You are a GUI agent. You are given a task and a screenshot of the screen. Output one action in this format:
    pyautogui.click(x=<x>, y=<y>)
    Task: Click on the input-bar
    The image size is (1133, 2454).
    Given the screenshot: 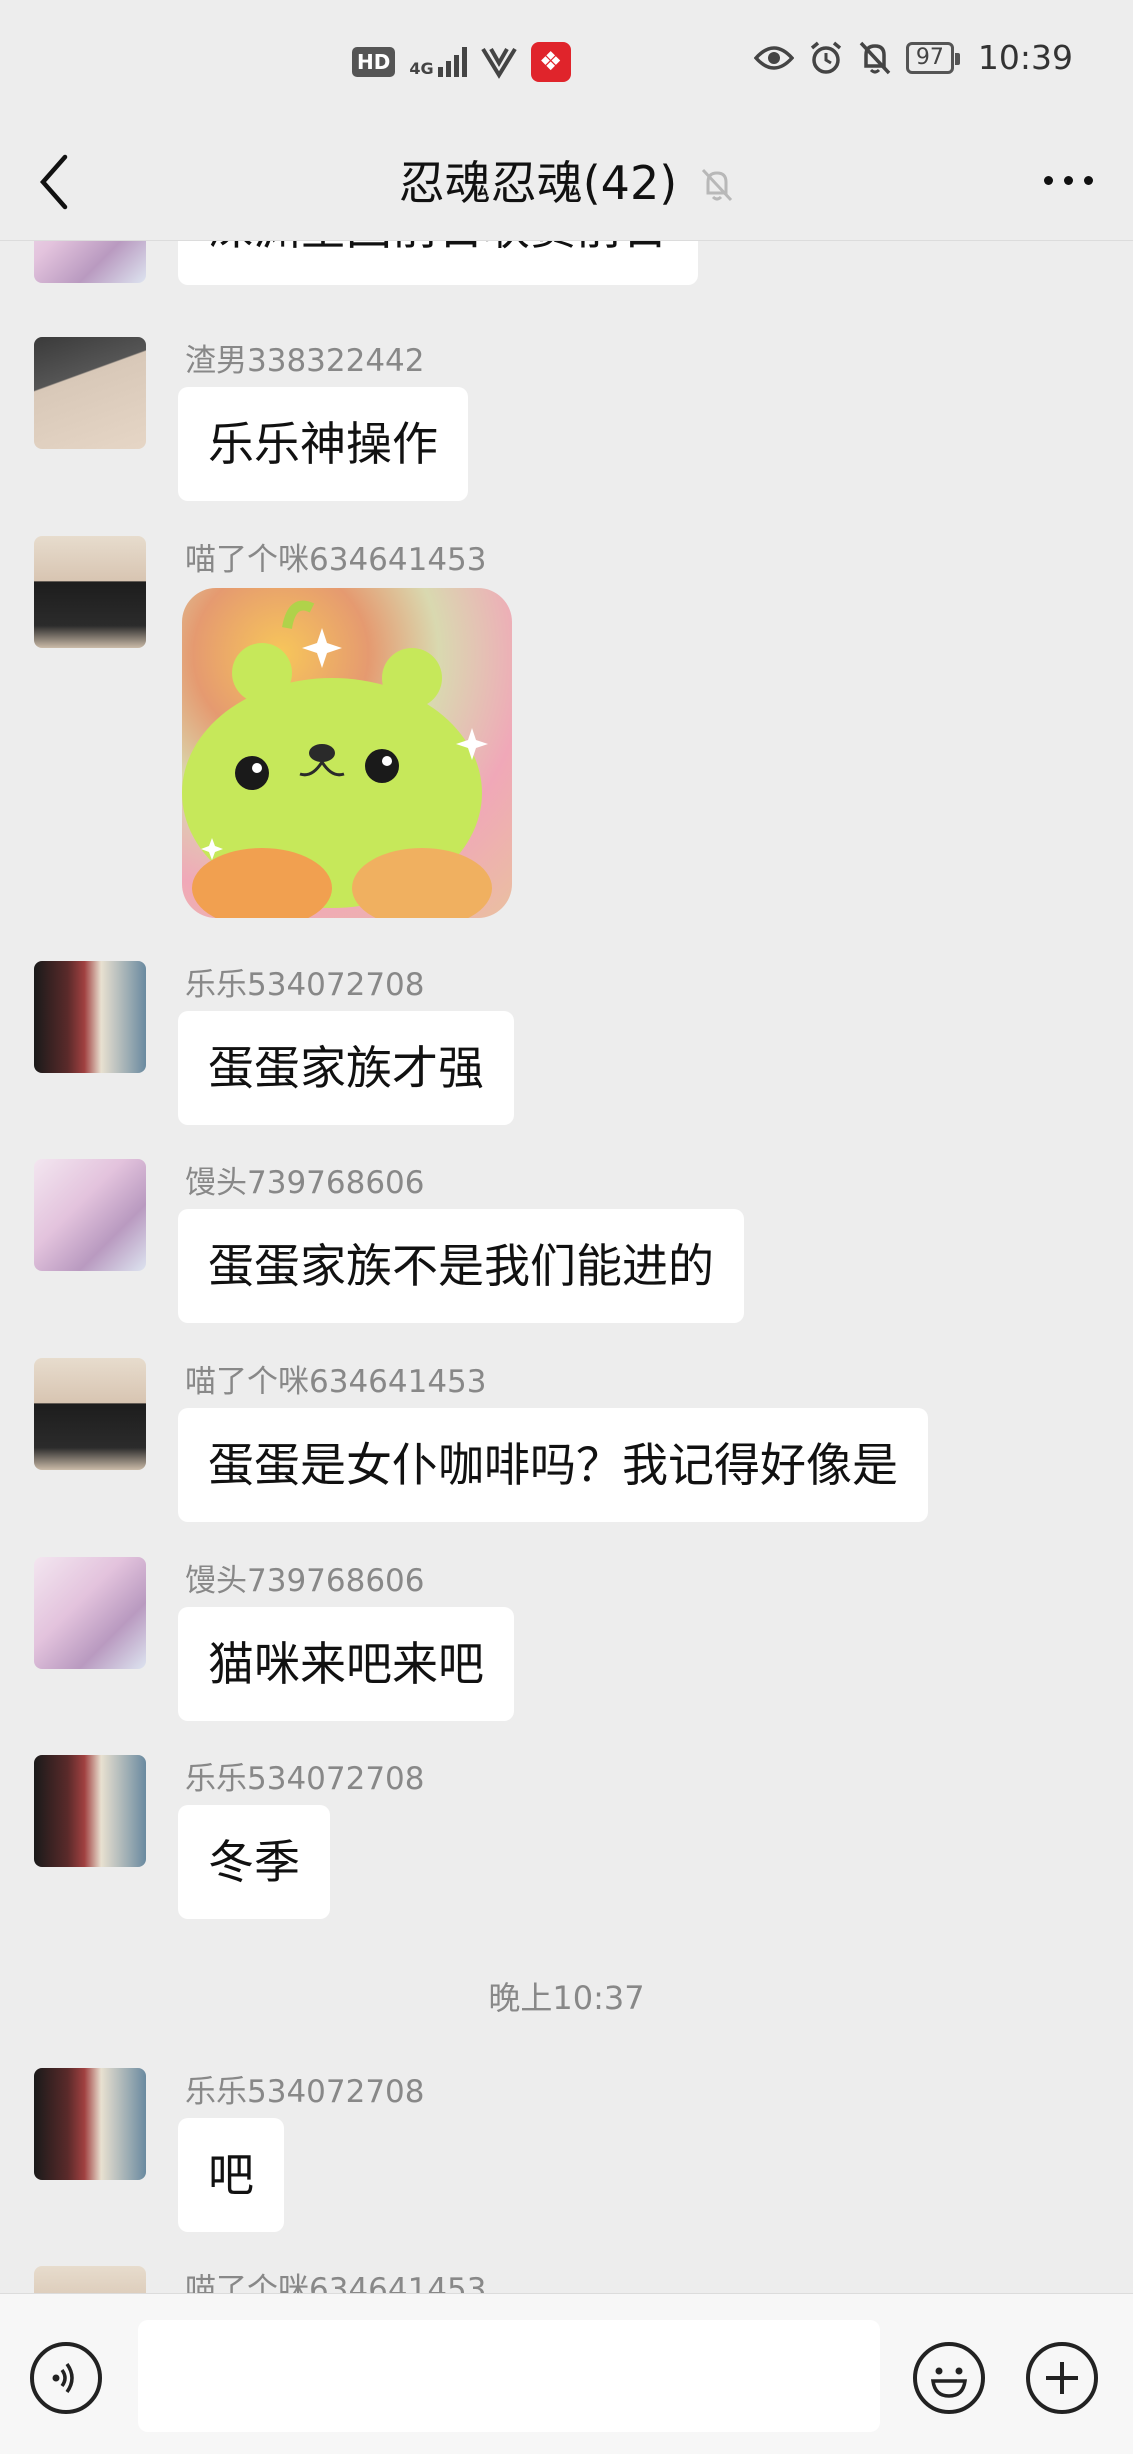 What is the action you would take?
    pyautogui.click(x=566, y=2373)
    